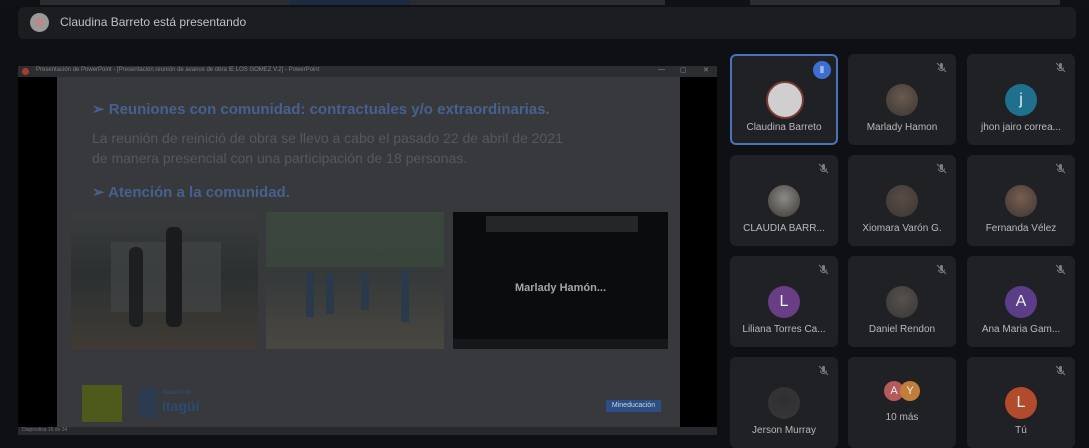 Image resolution: width=1089 pixels, height=448 pixels. What do you see at coordinates (164, 280) in the screenshot?
I see `slide-photo-meeting` at bounding box center [164, 280].